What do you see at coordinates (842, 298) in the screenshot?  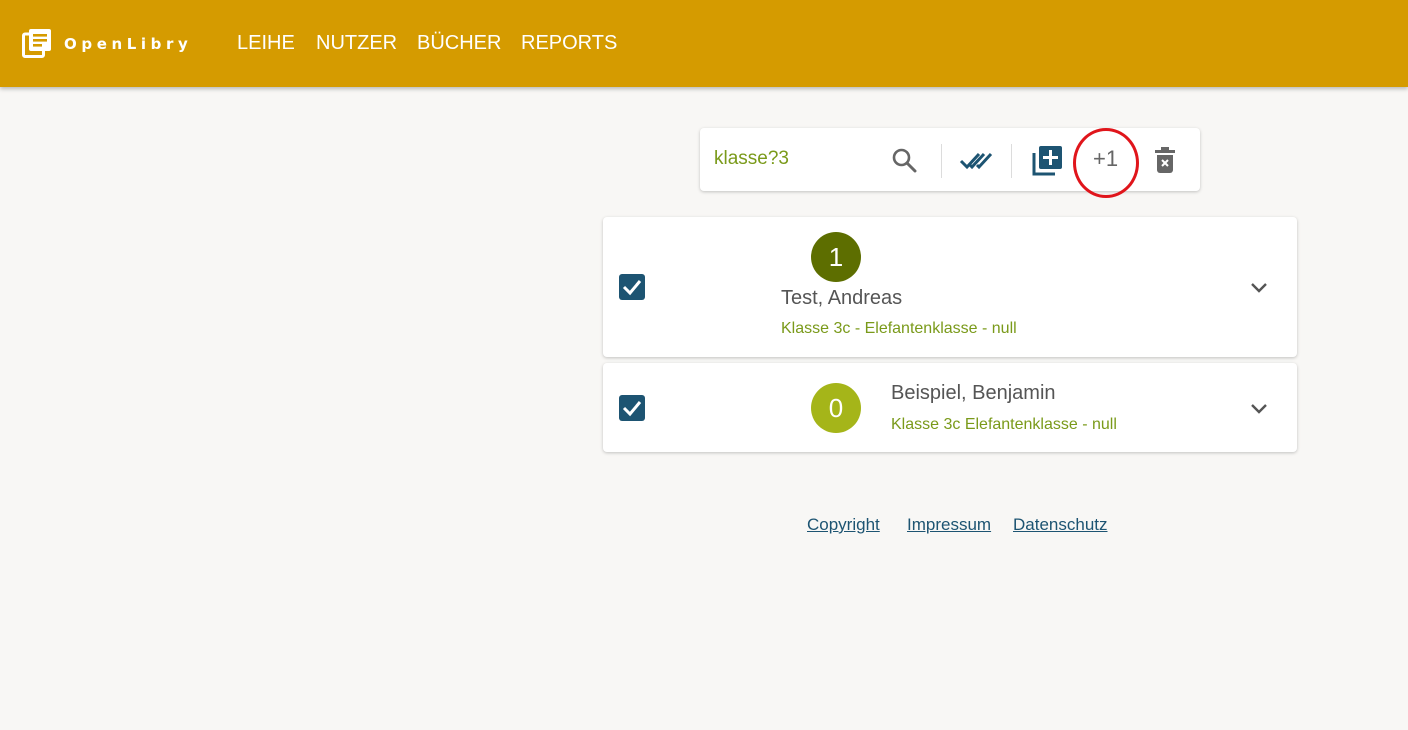 I see `user-name: Test, Andreas` at bounding box center [842, 298].